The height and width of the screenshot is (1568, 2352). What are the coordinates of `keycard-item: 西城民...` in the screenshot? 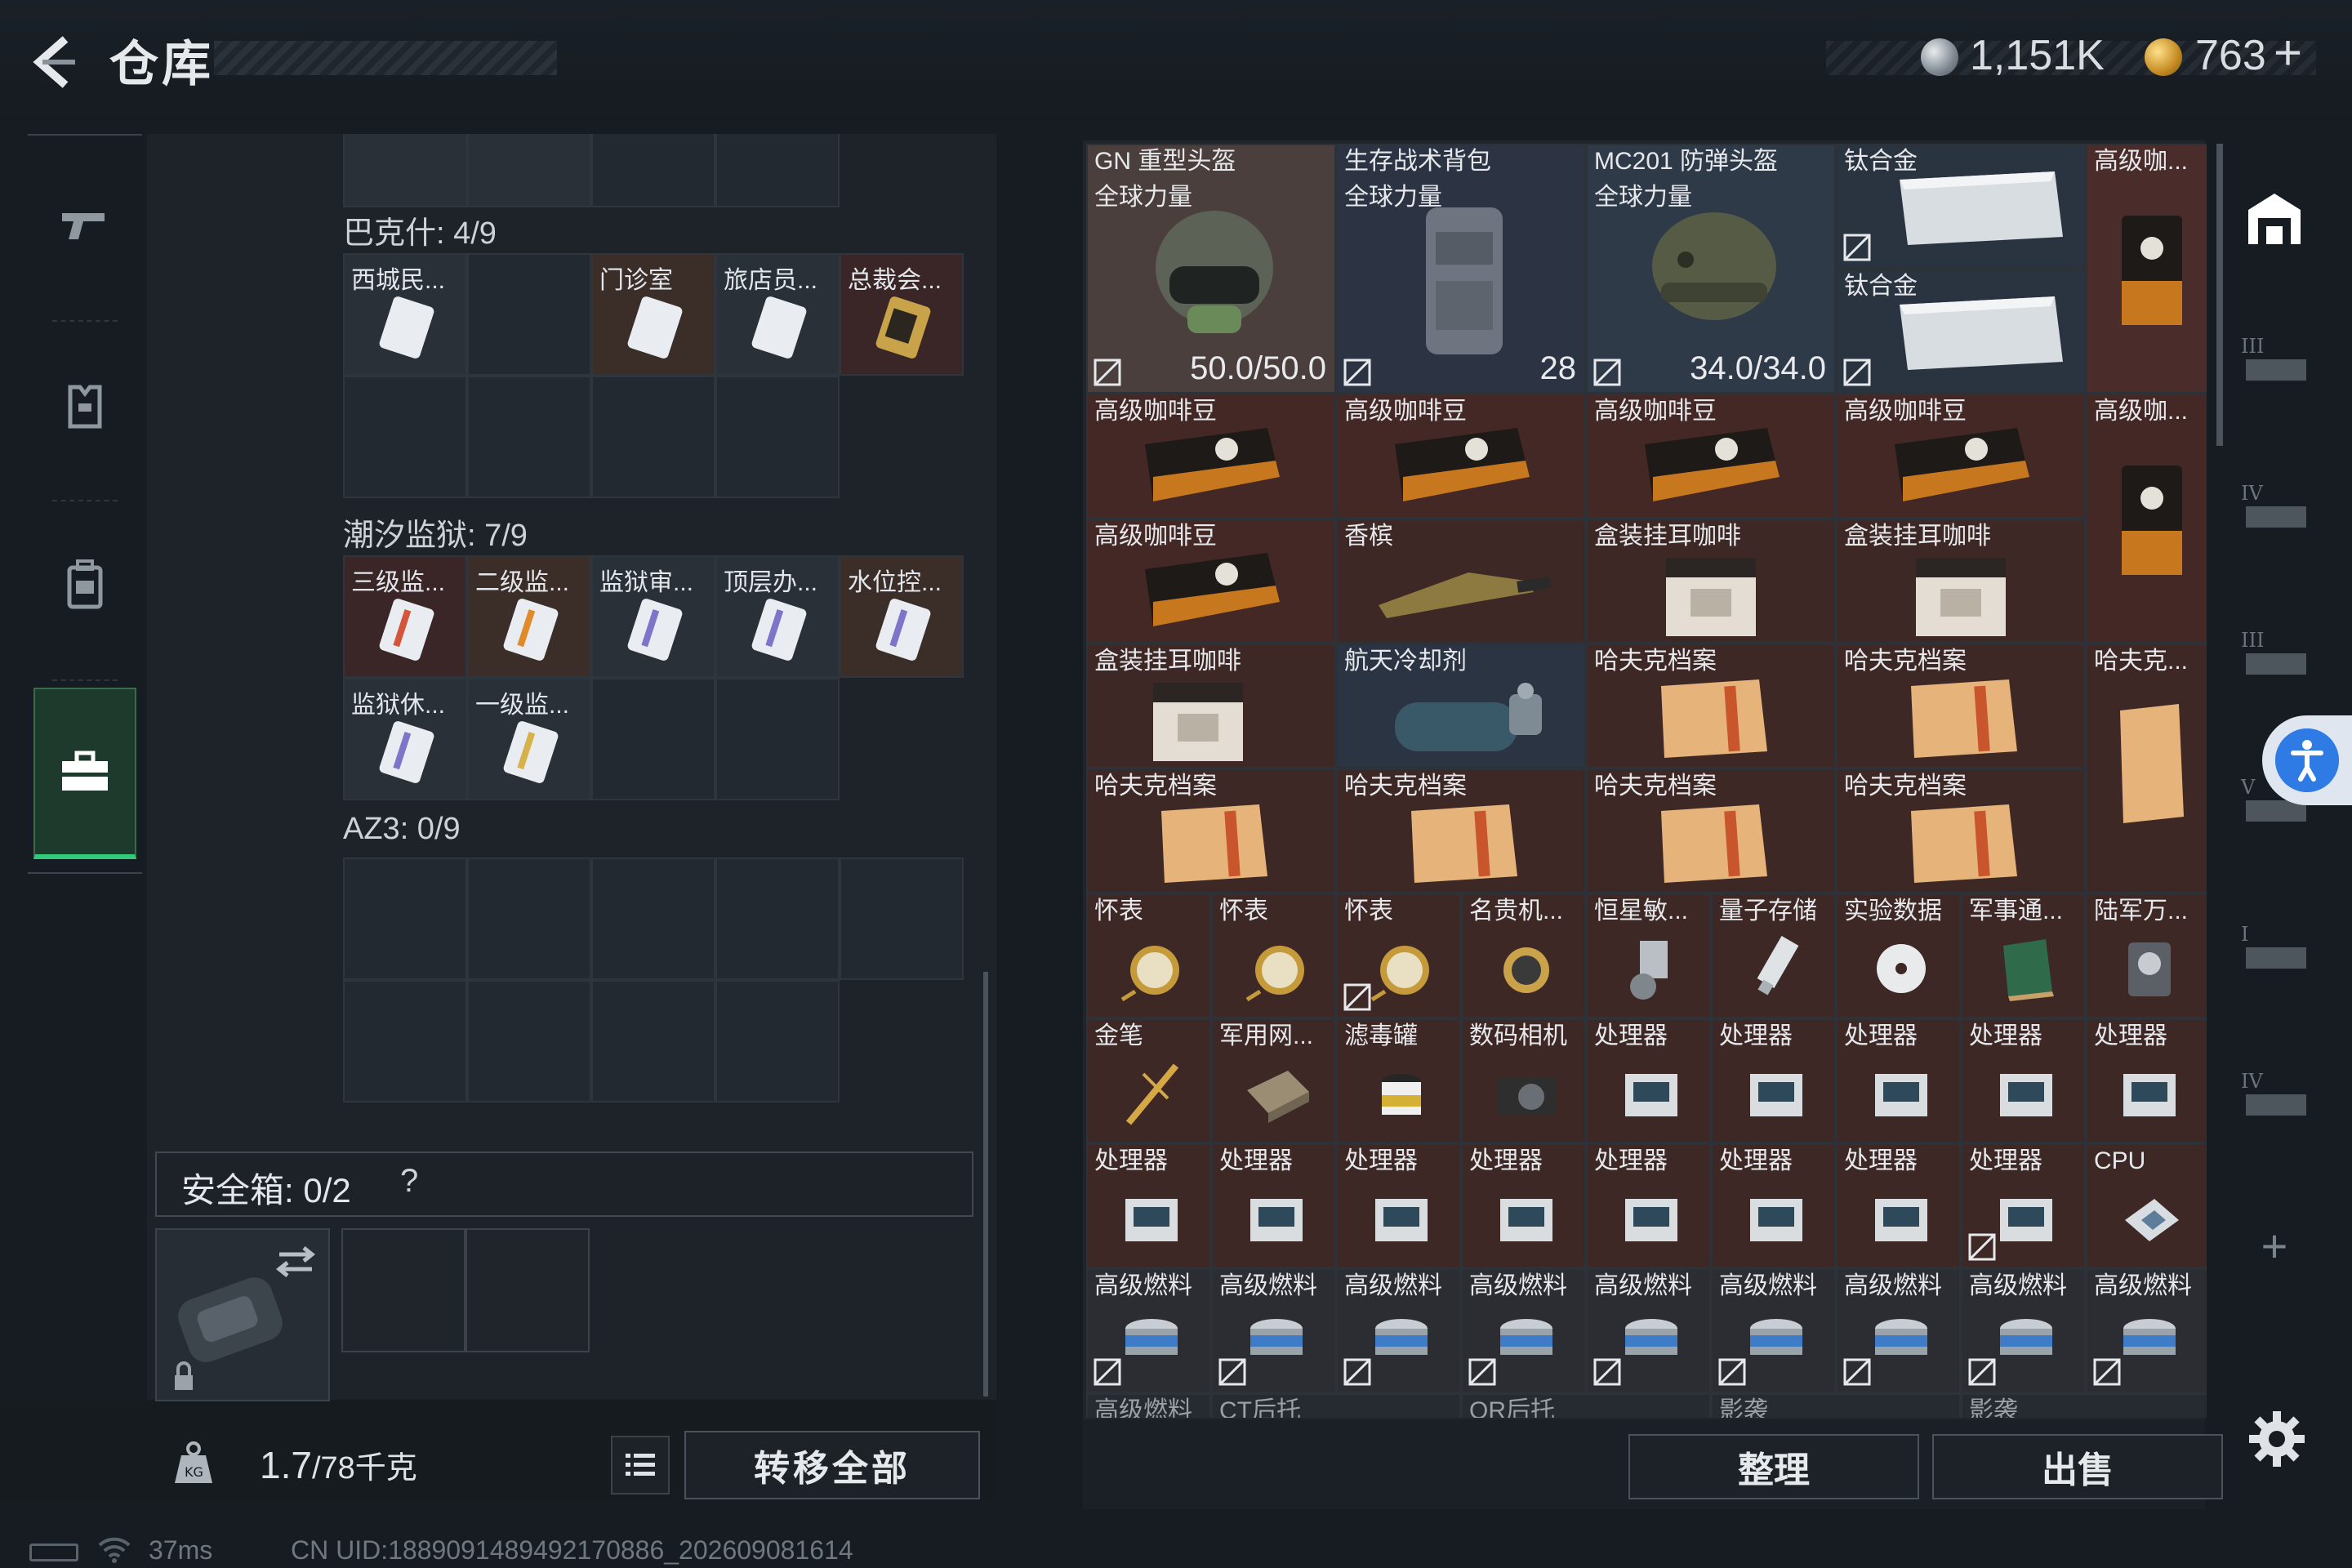 It's located at (405, 314).